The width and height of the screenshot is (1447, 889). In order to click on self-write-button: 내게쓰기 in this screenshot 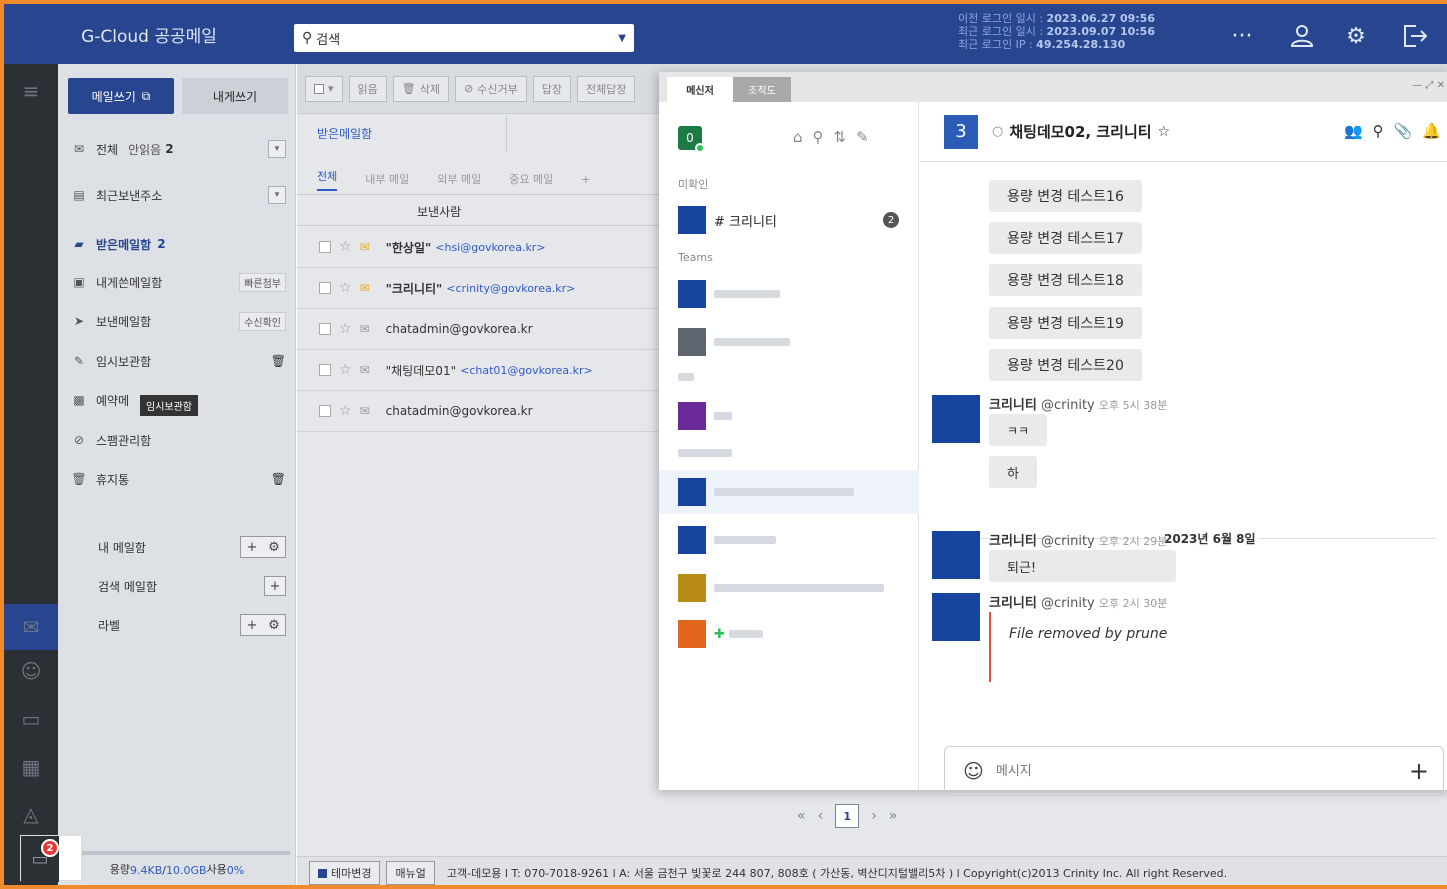, I will do `click(235, 96)`.